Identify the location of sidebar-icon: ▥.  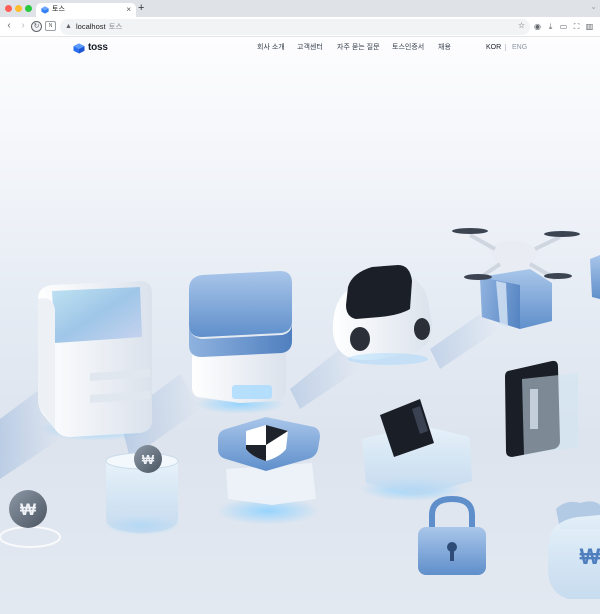
(589, 26).